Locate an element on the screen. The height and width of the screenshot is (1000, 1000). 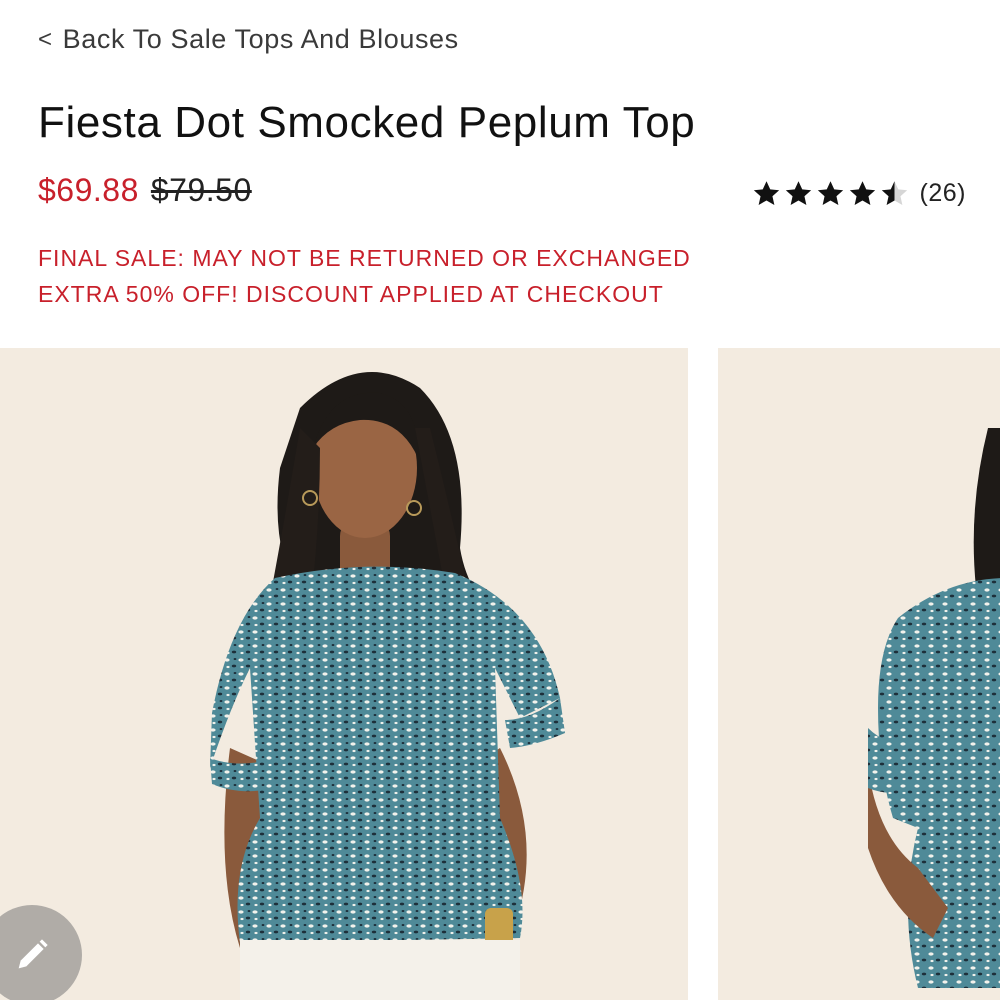
sale-price: $69.88 is located at coordinates (88, 190).